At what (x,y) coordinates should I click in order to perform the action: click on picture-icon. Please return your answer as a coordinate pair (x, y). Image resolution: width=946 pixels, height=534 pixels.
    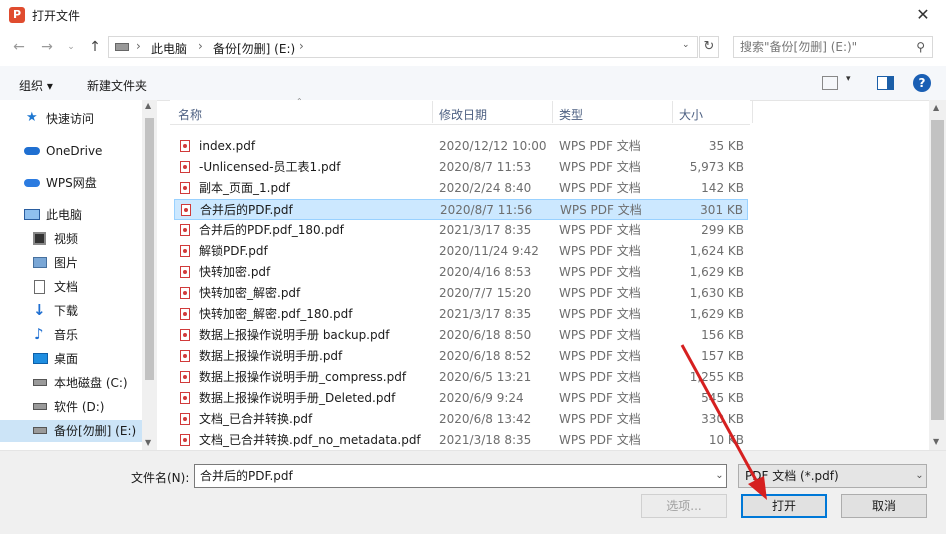
    Looking at the image, I should click on (40, 262).